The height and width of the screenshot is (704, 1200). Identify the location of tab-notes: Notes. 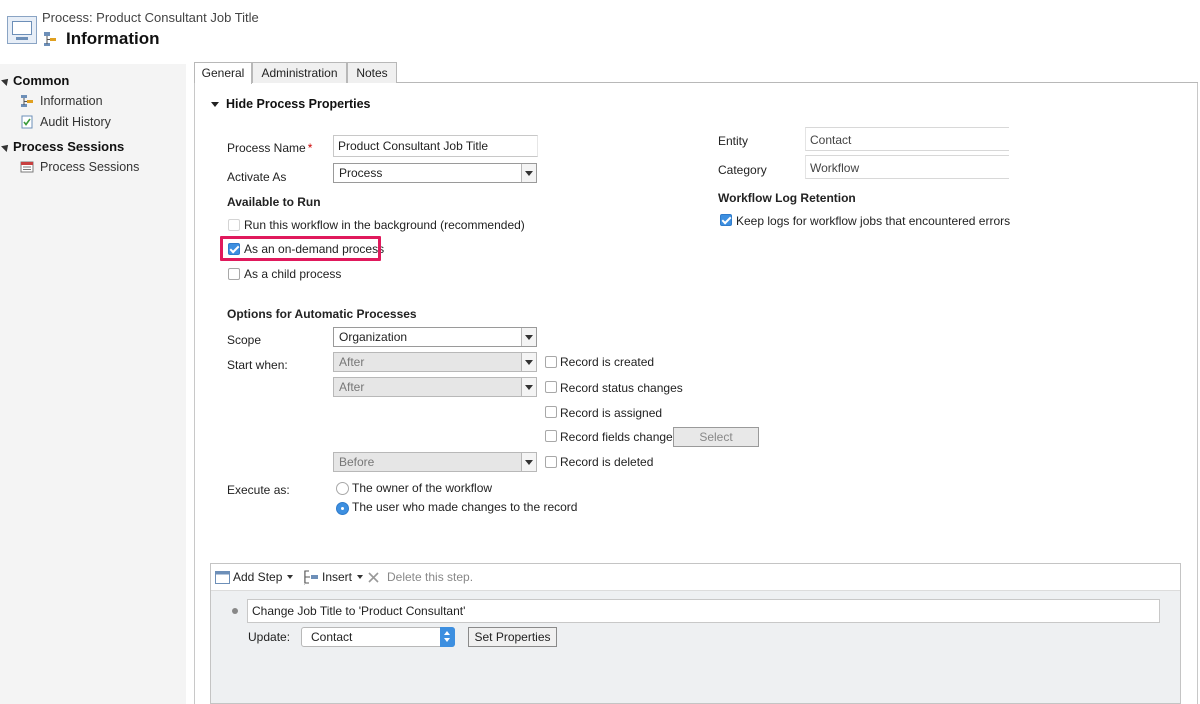
(372, 72).